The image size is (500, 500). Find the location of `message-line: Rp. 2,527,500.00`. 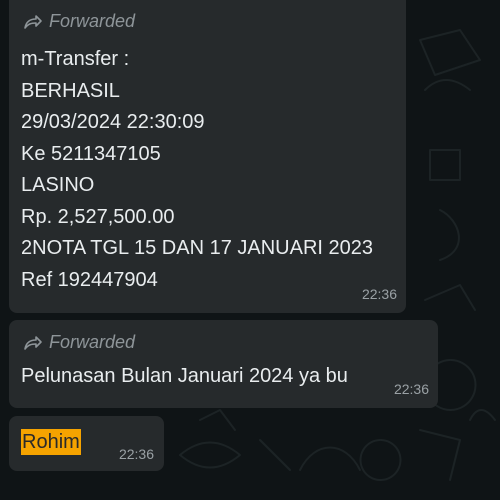

message-line: Rp. 2,527,500.00 is located at coordinates (98, 216).